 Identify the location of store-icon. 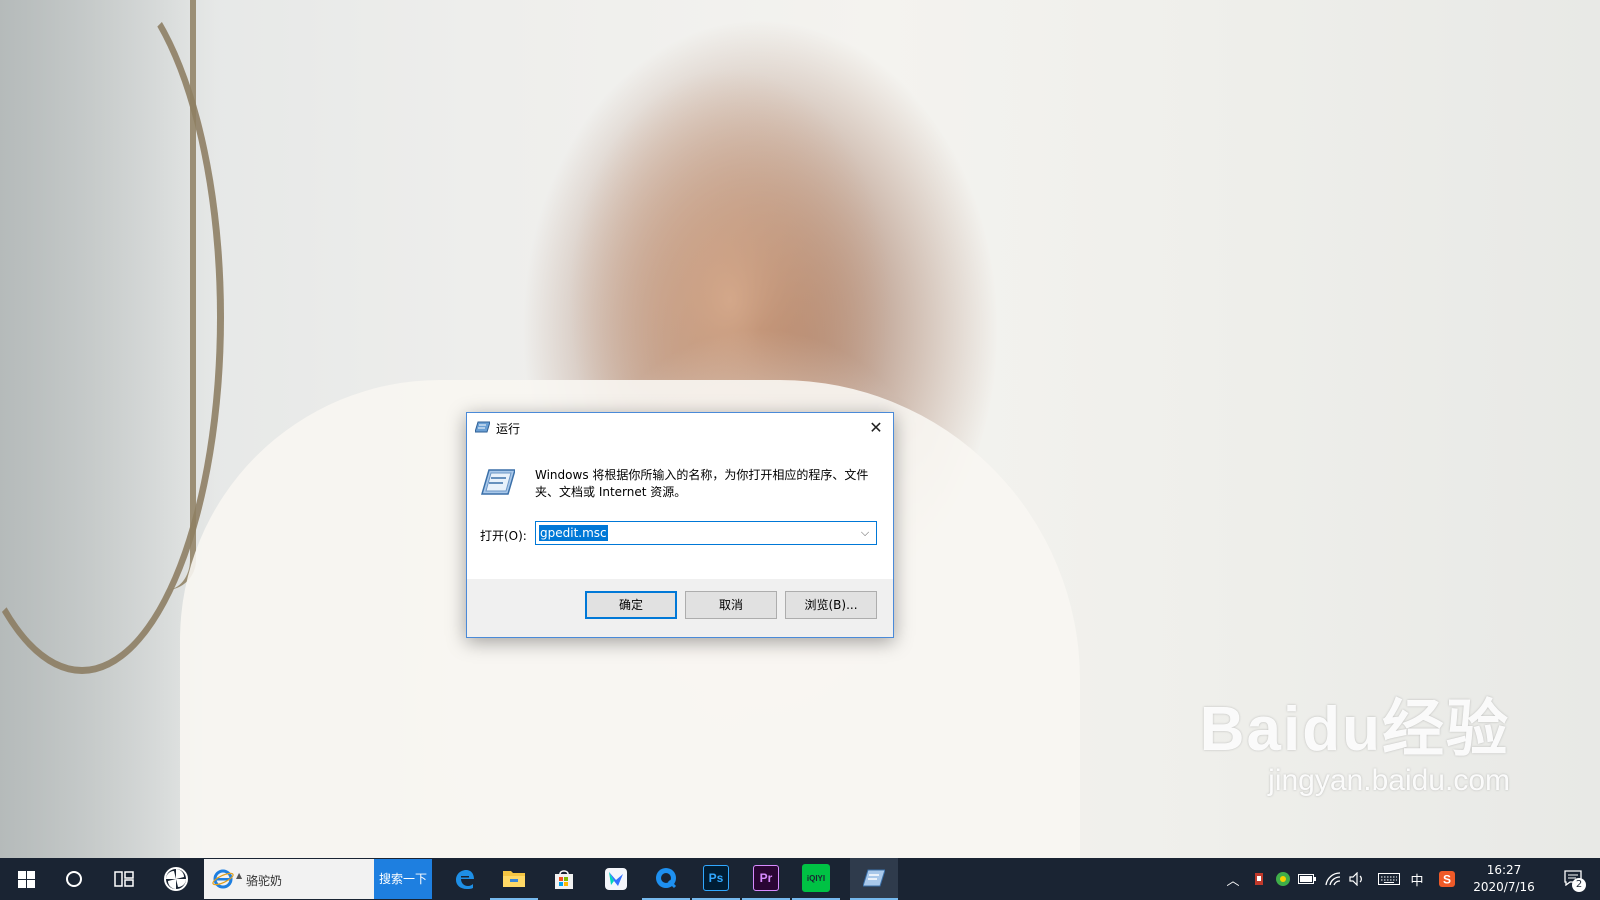
(564, 879).